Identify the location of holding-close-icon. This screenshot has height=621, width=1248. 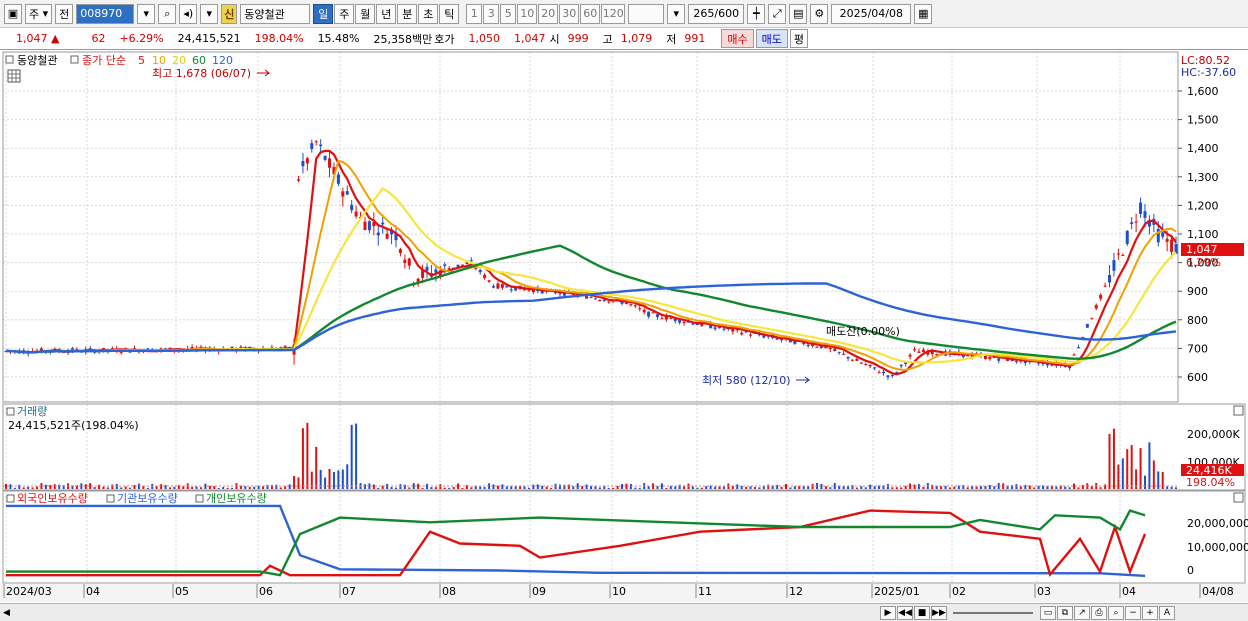
(1238, 497).